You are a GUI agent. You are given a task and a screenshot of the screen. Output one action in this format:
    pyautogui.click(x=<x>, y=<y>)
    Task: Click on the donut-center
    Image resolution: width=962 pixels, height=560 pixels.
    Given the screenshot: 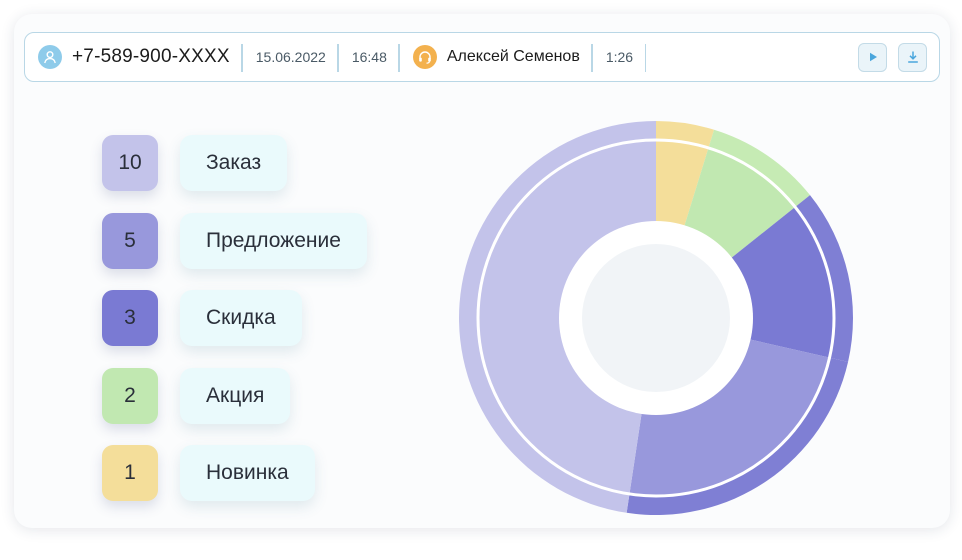 What is the action you would take?
    pyautogui.click(x=656, y=318)
    